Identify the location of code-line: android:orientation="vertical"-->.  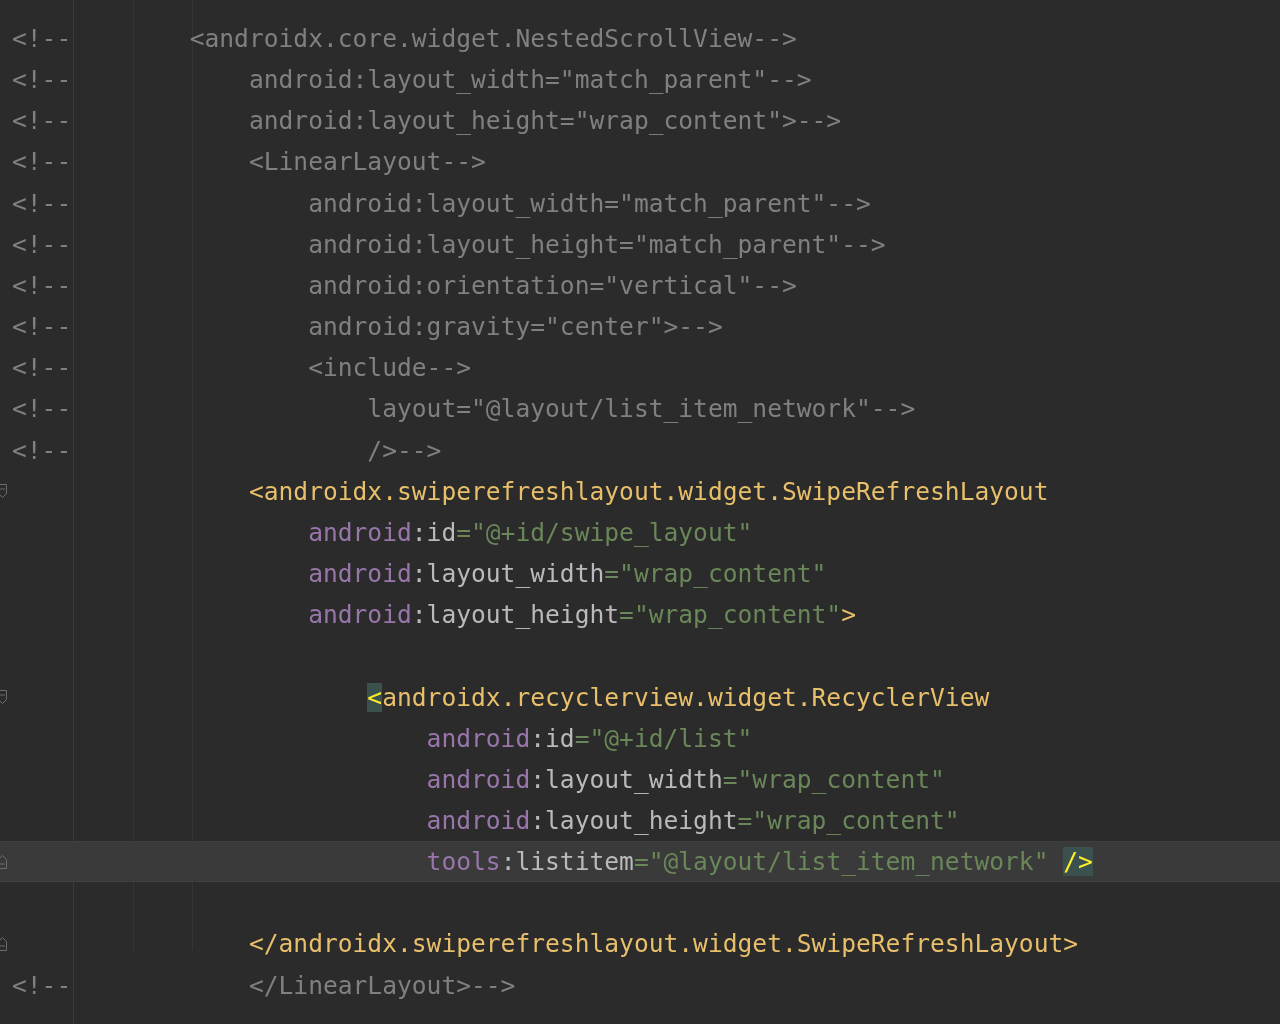
(552, 285).